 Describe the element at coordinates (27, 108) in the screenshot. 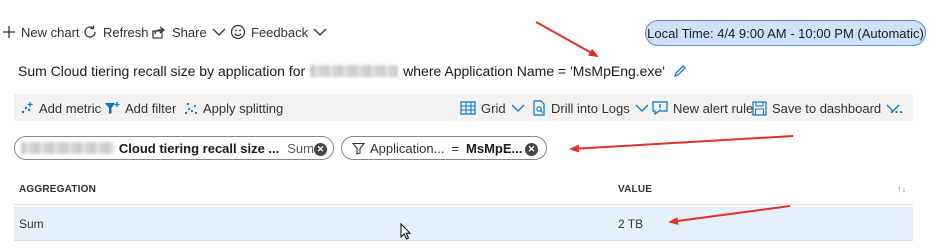

I see `add-metric-icon` at that location.